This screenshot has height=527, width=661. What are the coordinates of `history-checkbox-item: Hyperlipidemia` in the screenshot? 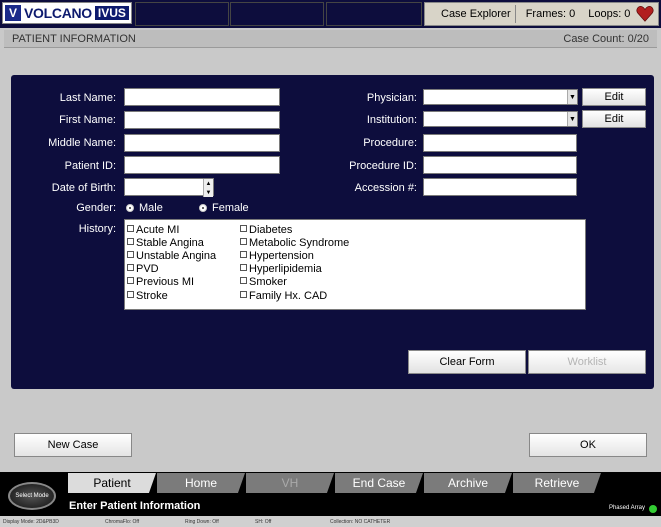 It's located at (294, 269).